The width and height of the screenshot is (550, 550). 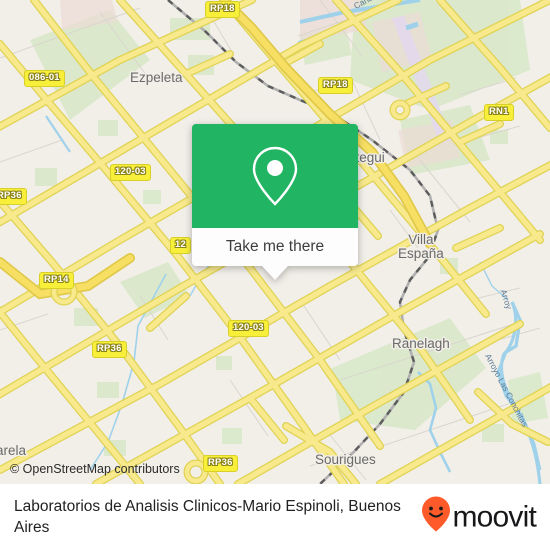 I want to click on road-shield: 12, so click(x=180, y=245).